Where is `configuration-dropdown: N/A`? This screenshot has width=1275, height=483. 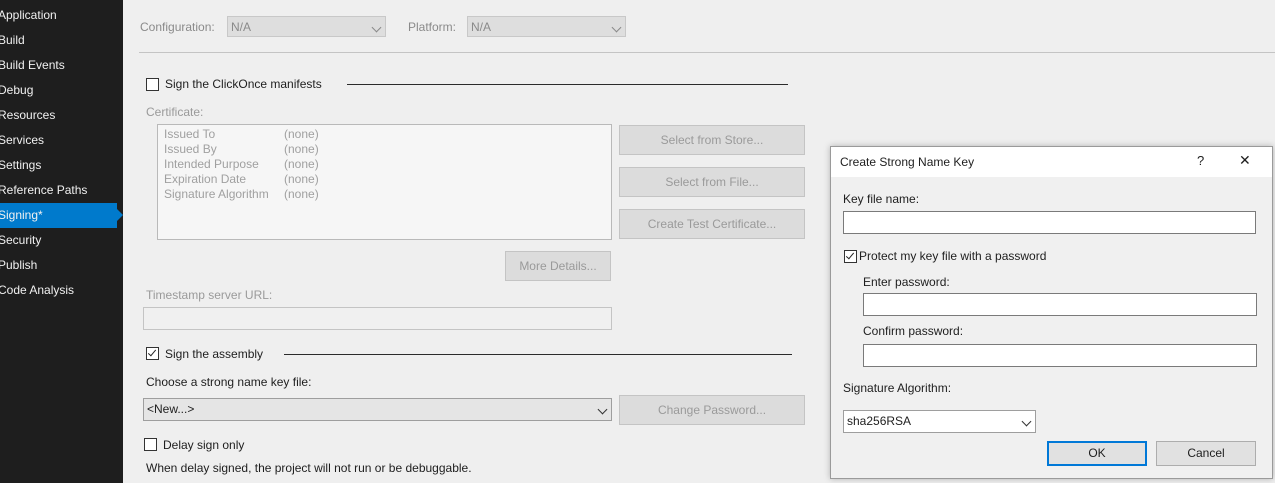
configuration-dropdown: N/A is located at coordinates (306, 26).